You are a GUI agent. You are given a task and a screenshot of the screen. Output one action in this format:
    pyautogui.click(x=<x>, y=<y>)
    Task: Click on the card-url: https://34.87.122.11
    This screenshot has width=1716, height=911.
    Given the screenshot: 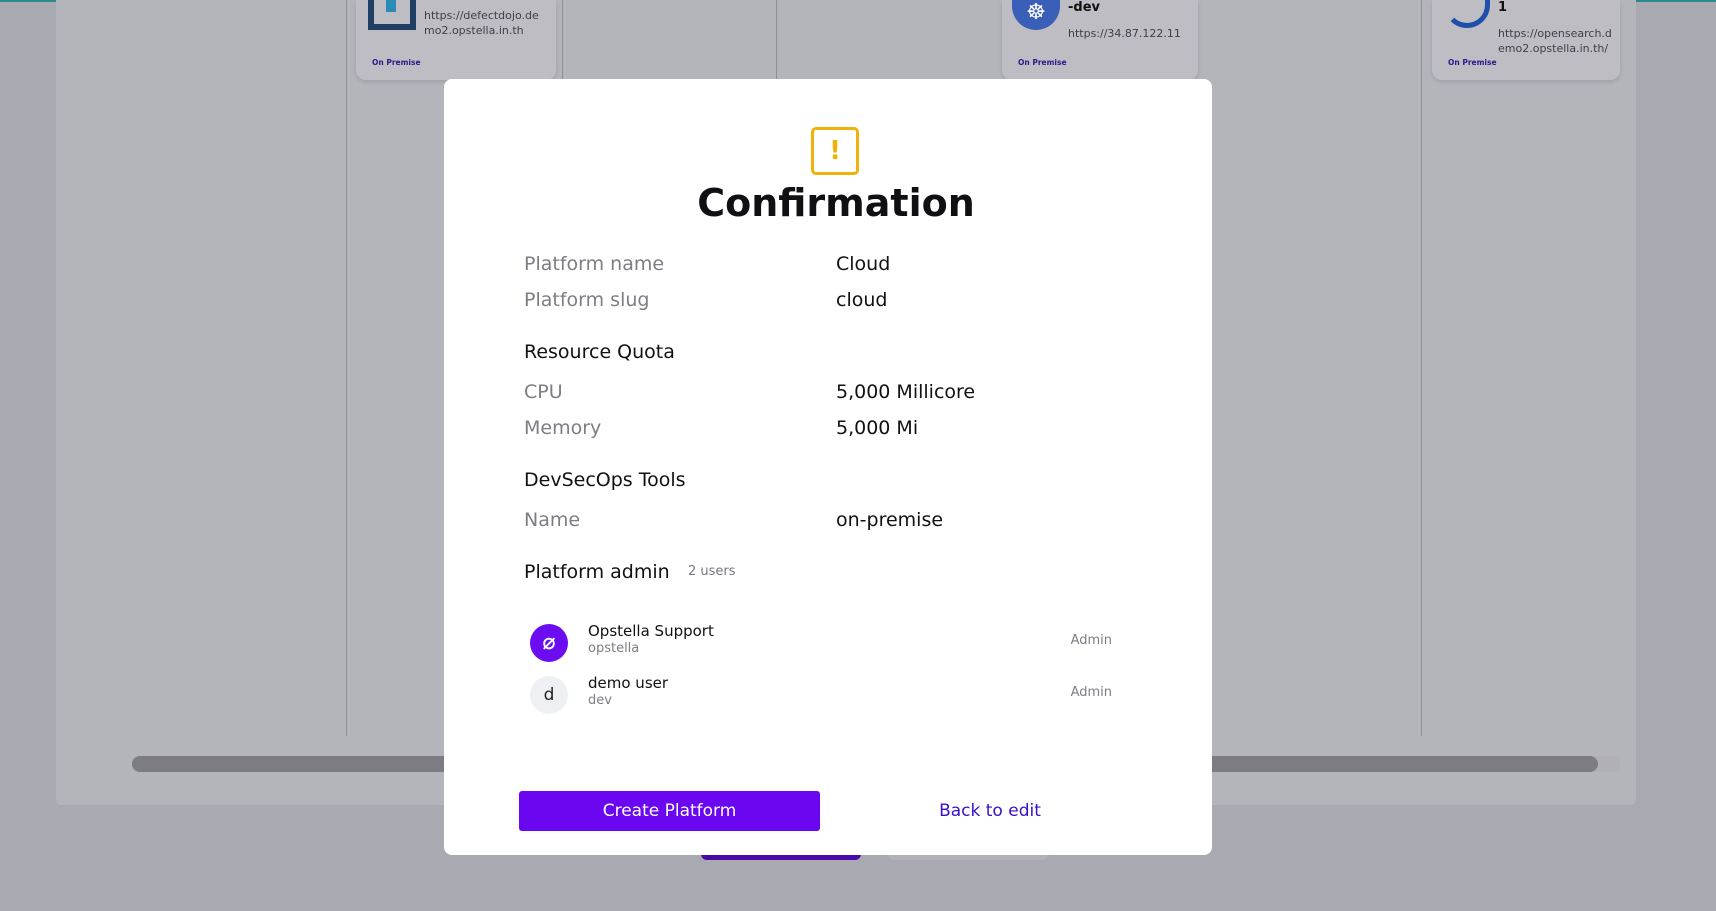 What is the action you would take?
    pyautogui.click(x=1124, y=33)
    